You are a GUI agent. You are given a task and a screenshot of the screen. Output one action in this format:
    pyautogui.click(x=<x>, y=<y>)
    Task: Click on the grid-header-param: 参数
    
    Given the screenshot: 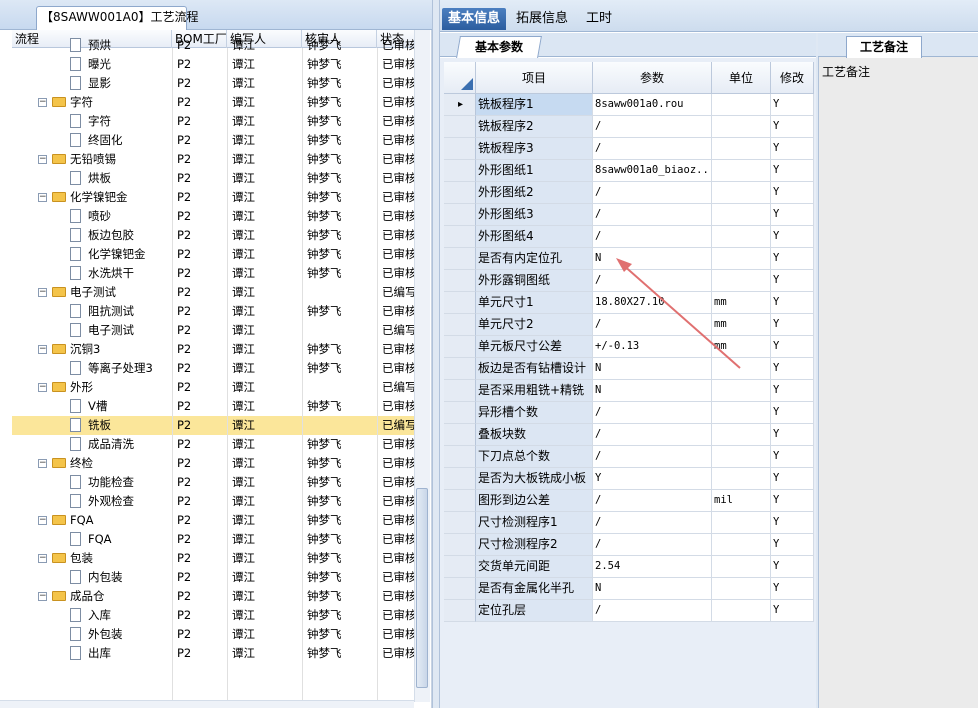 What is the action you would take?
    pyautogui.click(x=652, y=78)
    